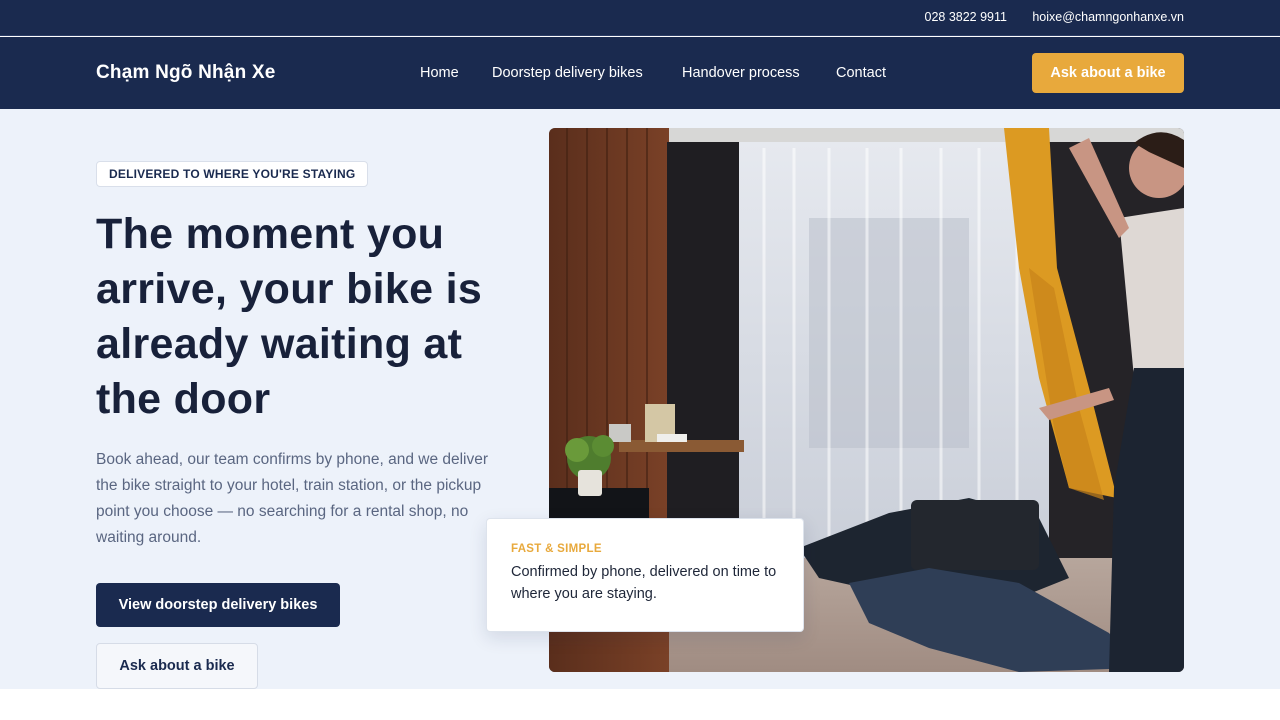 The image size is (1280, 720). Describe the element at coordinates (640, 704) in the screenshot. I see `page-bottom-strip` at that location.